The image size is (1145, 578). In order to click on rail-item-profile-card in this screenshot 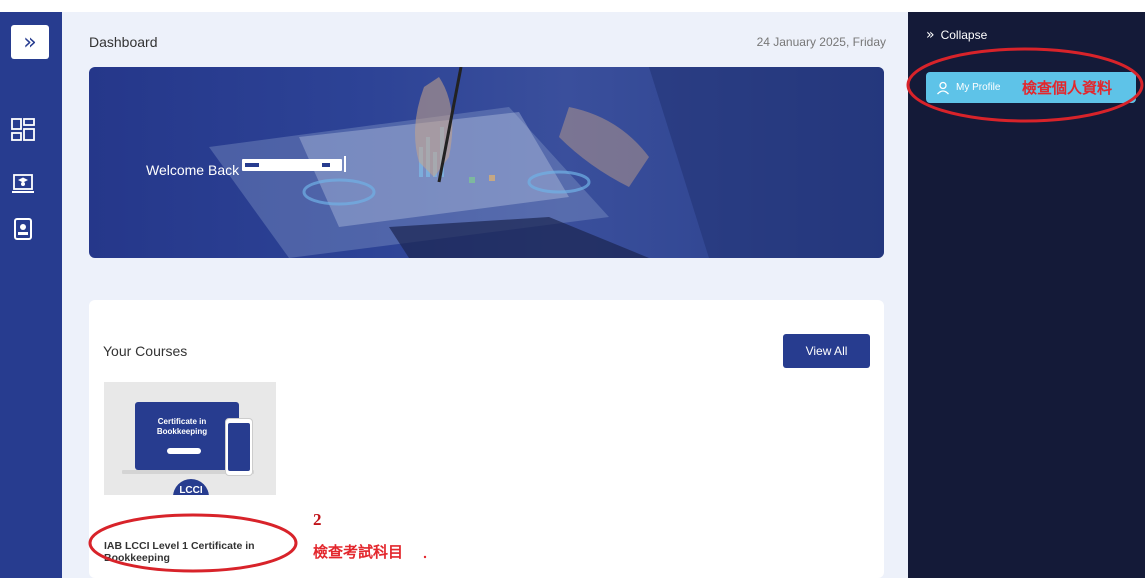, I will do `click(23, 229)`.